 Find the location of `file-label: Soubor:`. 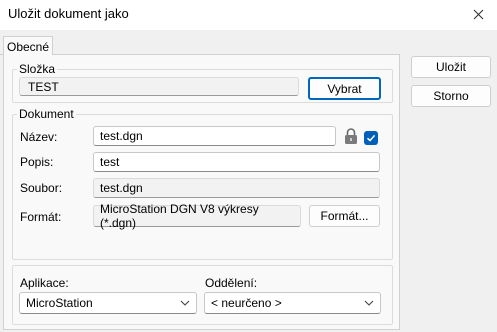

file-label: Soubor: is located at coordinates (41, 188).